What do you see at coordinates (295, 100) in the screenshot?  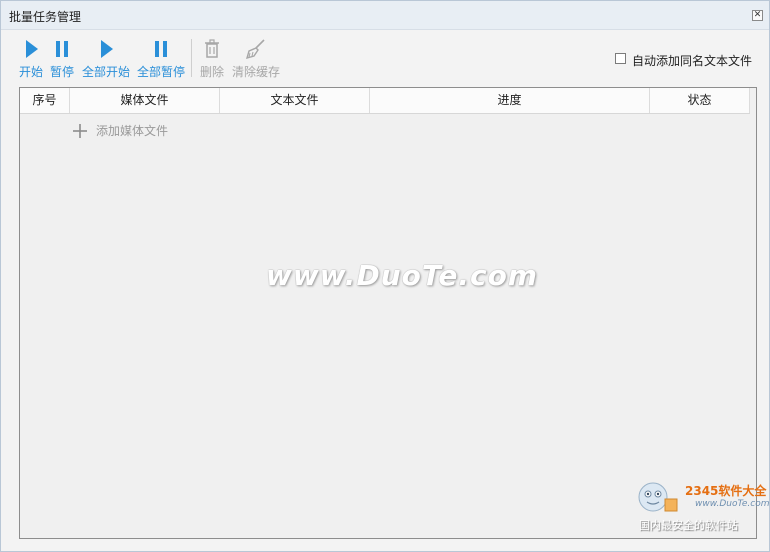 I see `column-header-text-file: 文本文件` at bounding box center [295, 100].